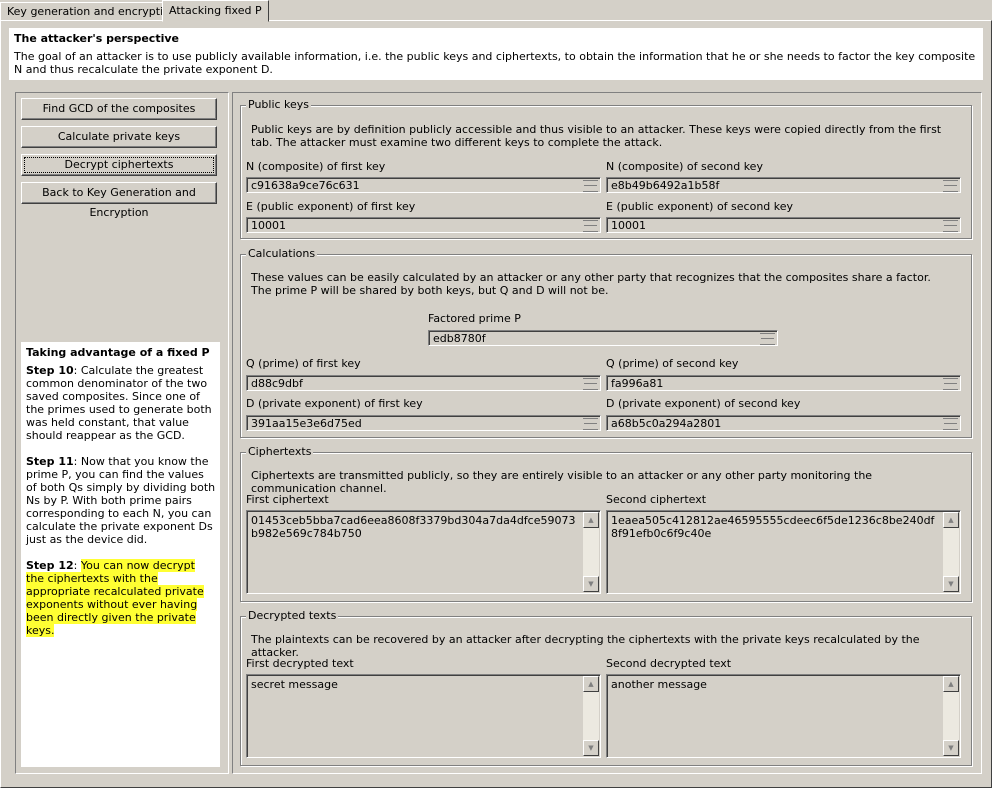  What do you see at coordinates (300, 663) in the screenshot?
I see `m1-label: First decrypted text` at bounding box center [300, 663].